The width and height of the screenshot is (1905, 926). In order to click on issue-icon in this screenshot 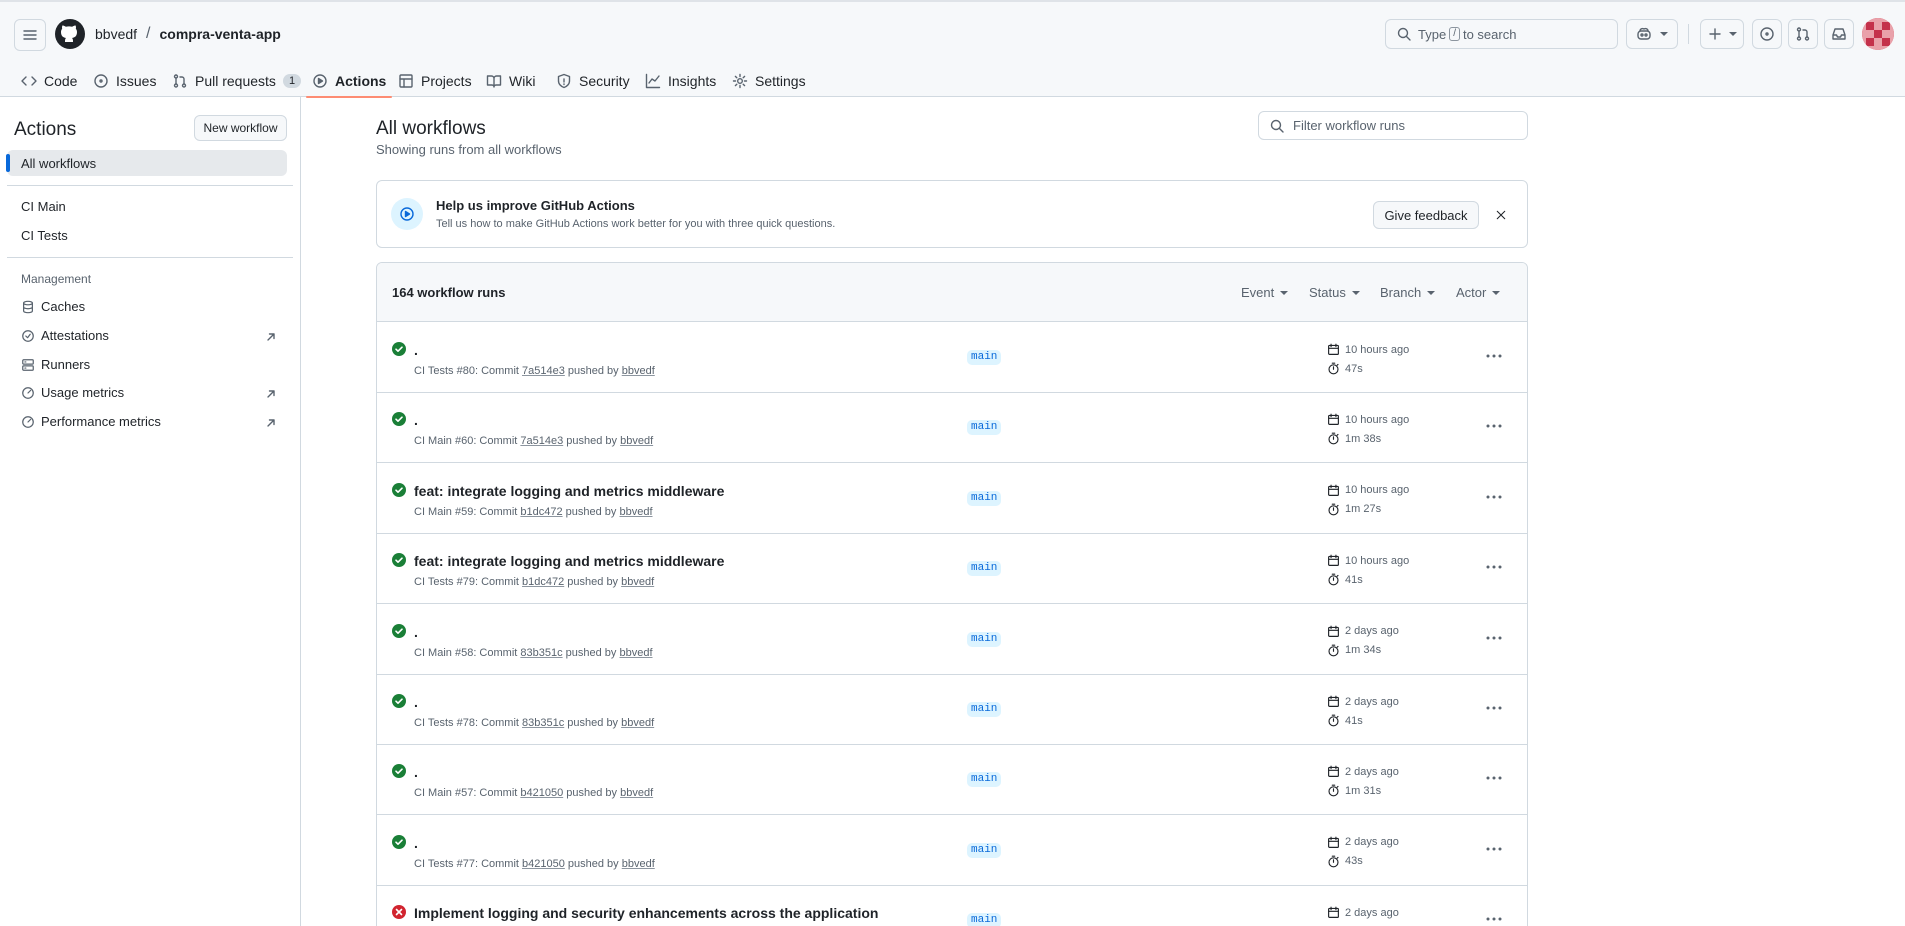, I will do `click(101, 80)`.